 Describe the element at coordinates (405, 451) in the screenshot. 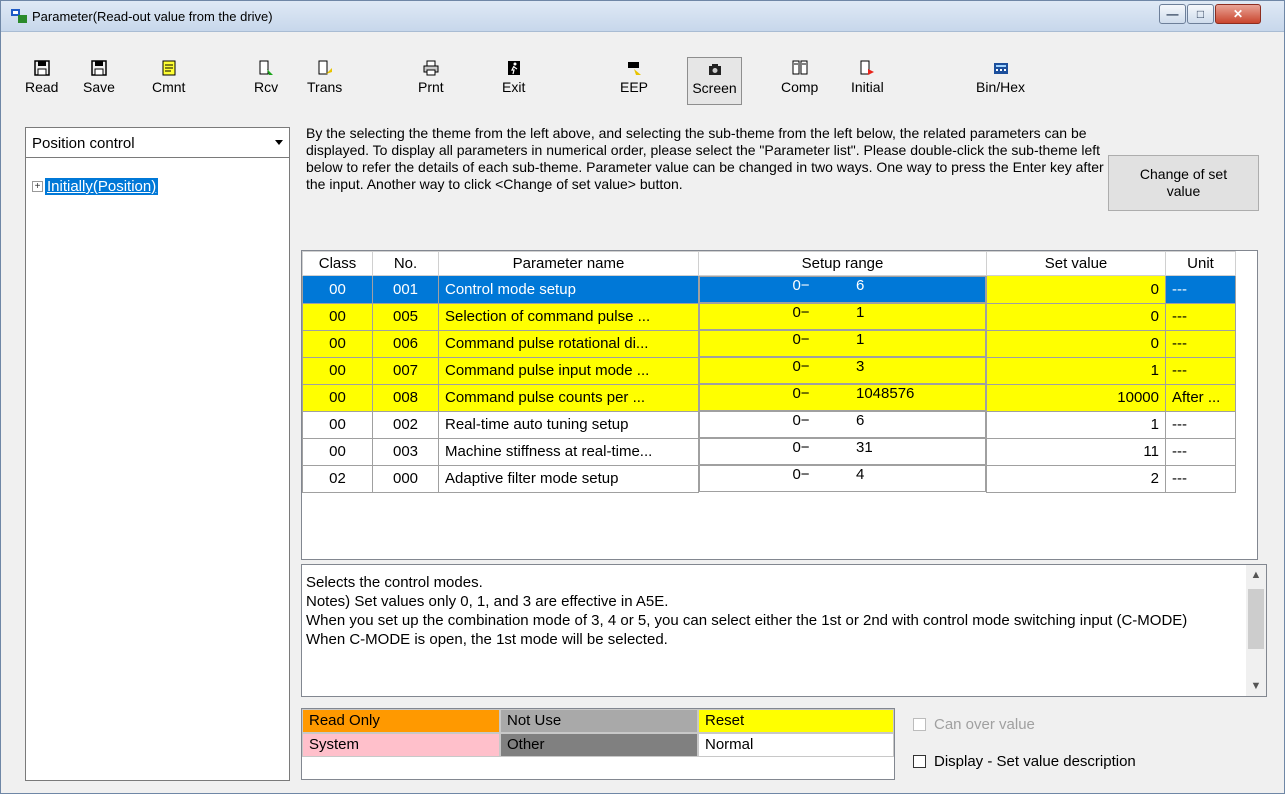

I see `cell-no: 003` at that location.